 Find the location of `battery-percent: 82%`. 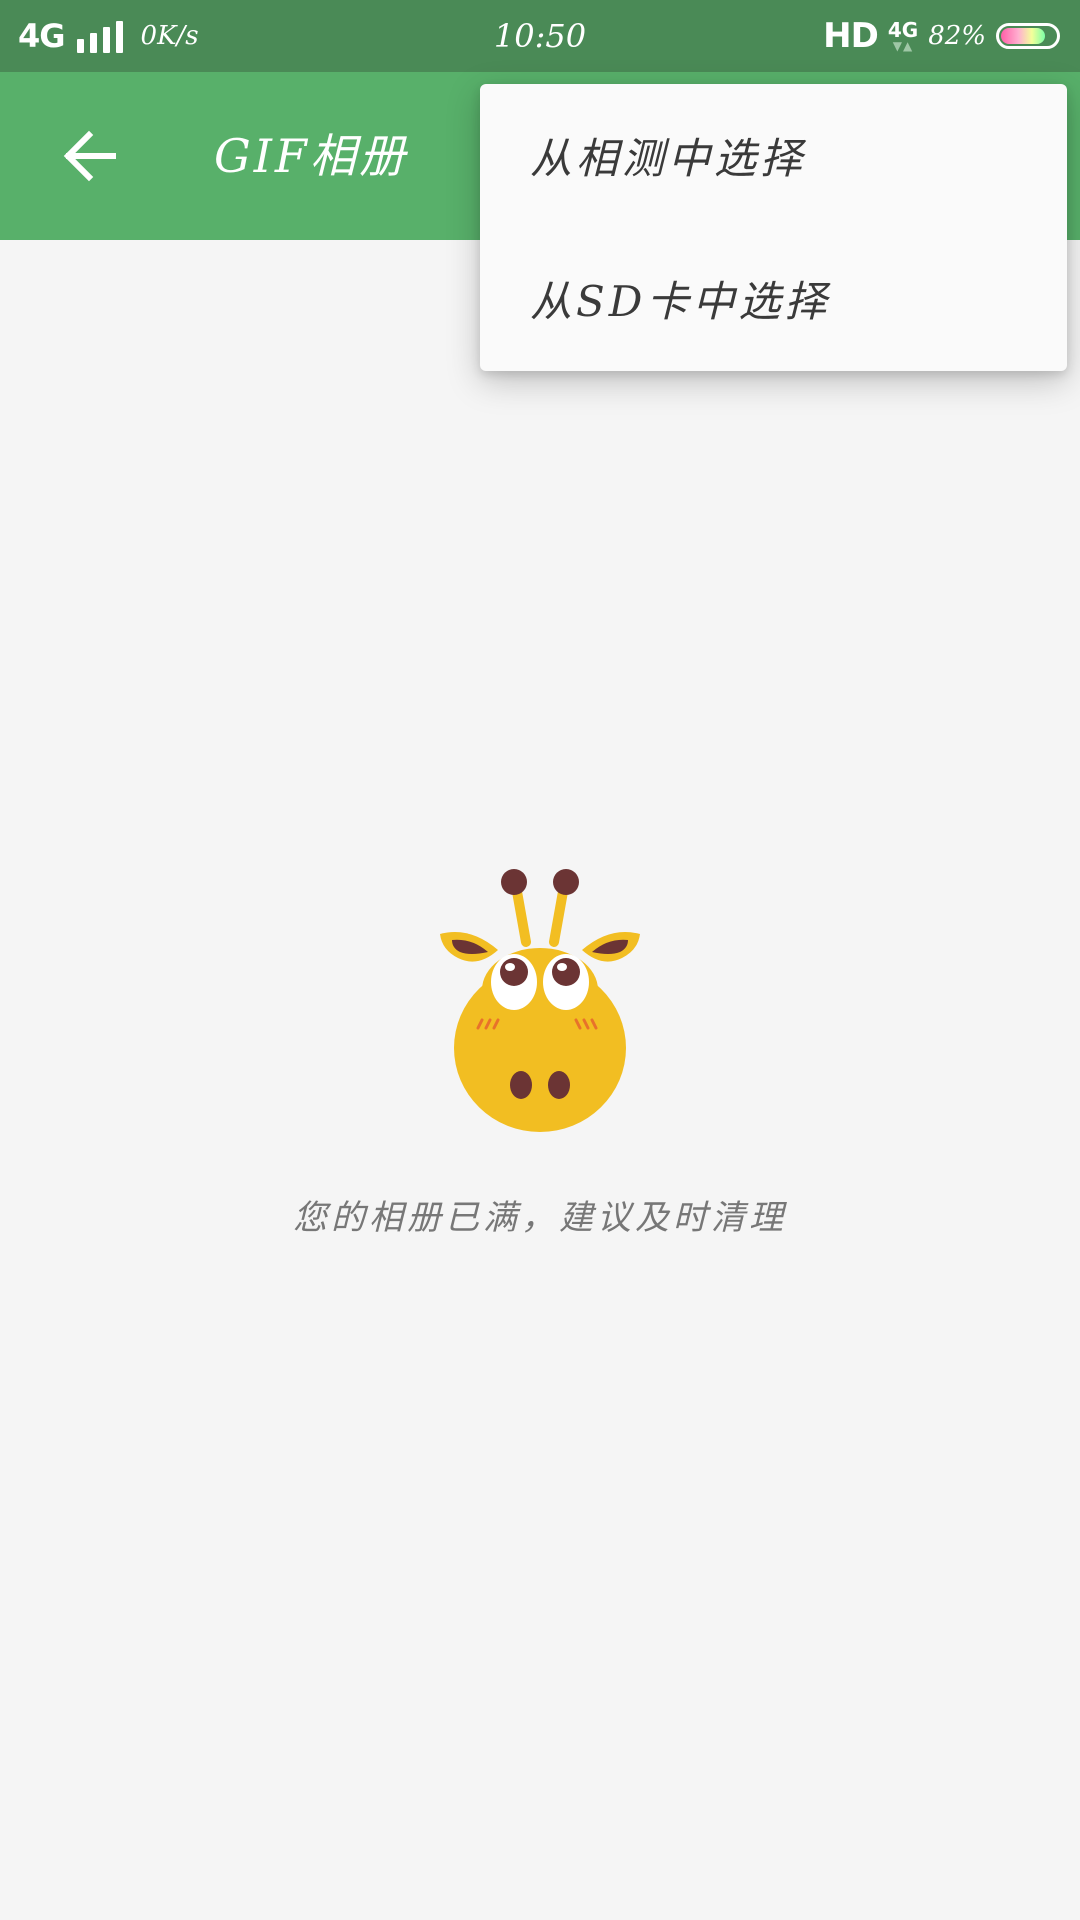

battery-percent: 82% is located at coordinates (957, 36).